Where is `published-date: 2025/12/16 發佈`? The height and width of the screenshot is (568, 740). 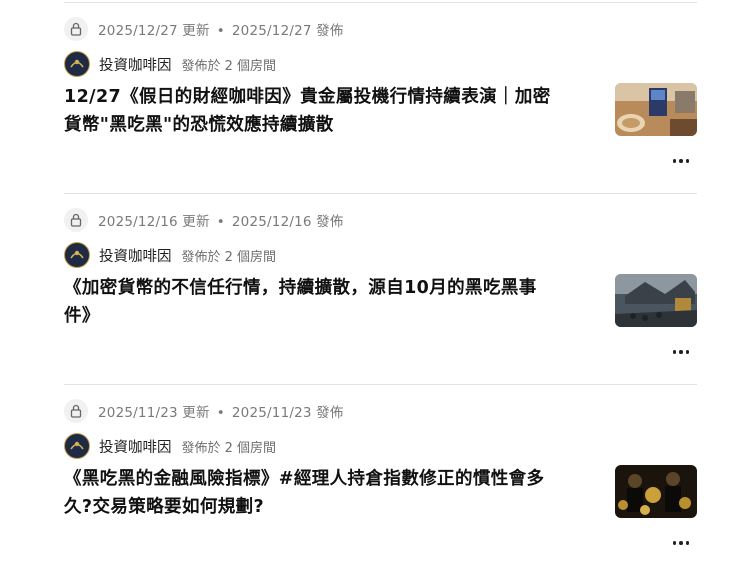 published-date: 2025/12/16 發佈 is located at coordinates (287, 222).